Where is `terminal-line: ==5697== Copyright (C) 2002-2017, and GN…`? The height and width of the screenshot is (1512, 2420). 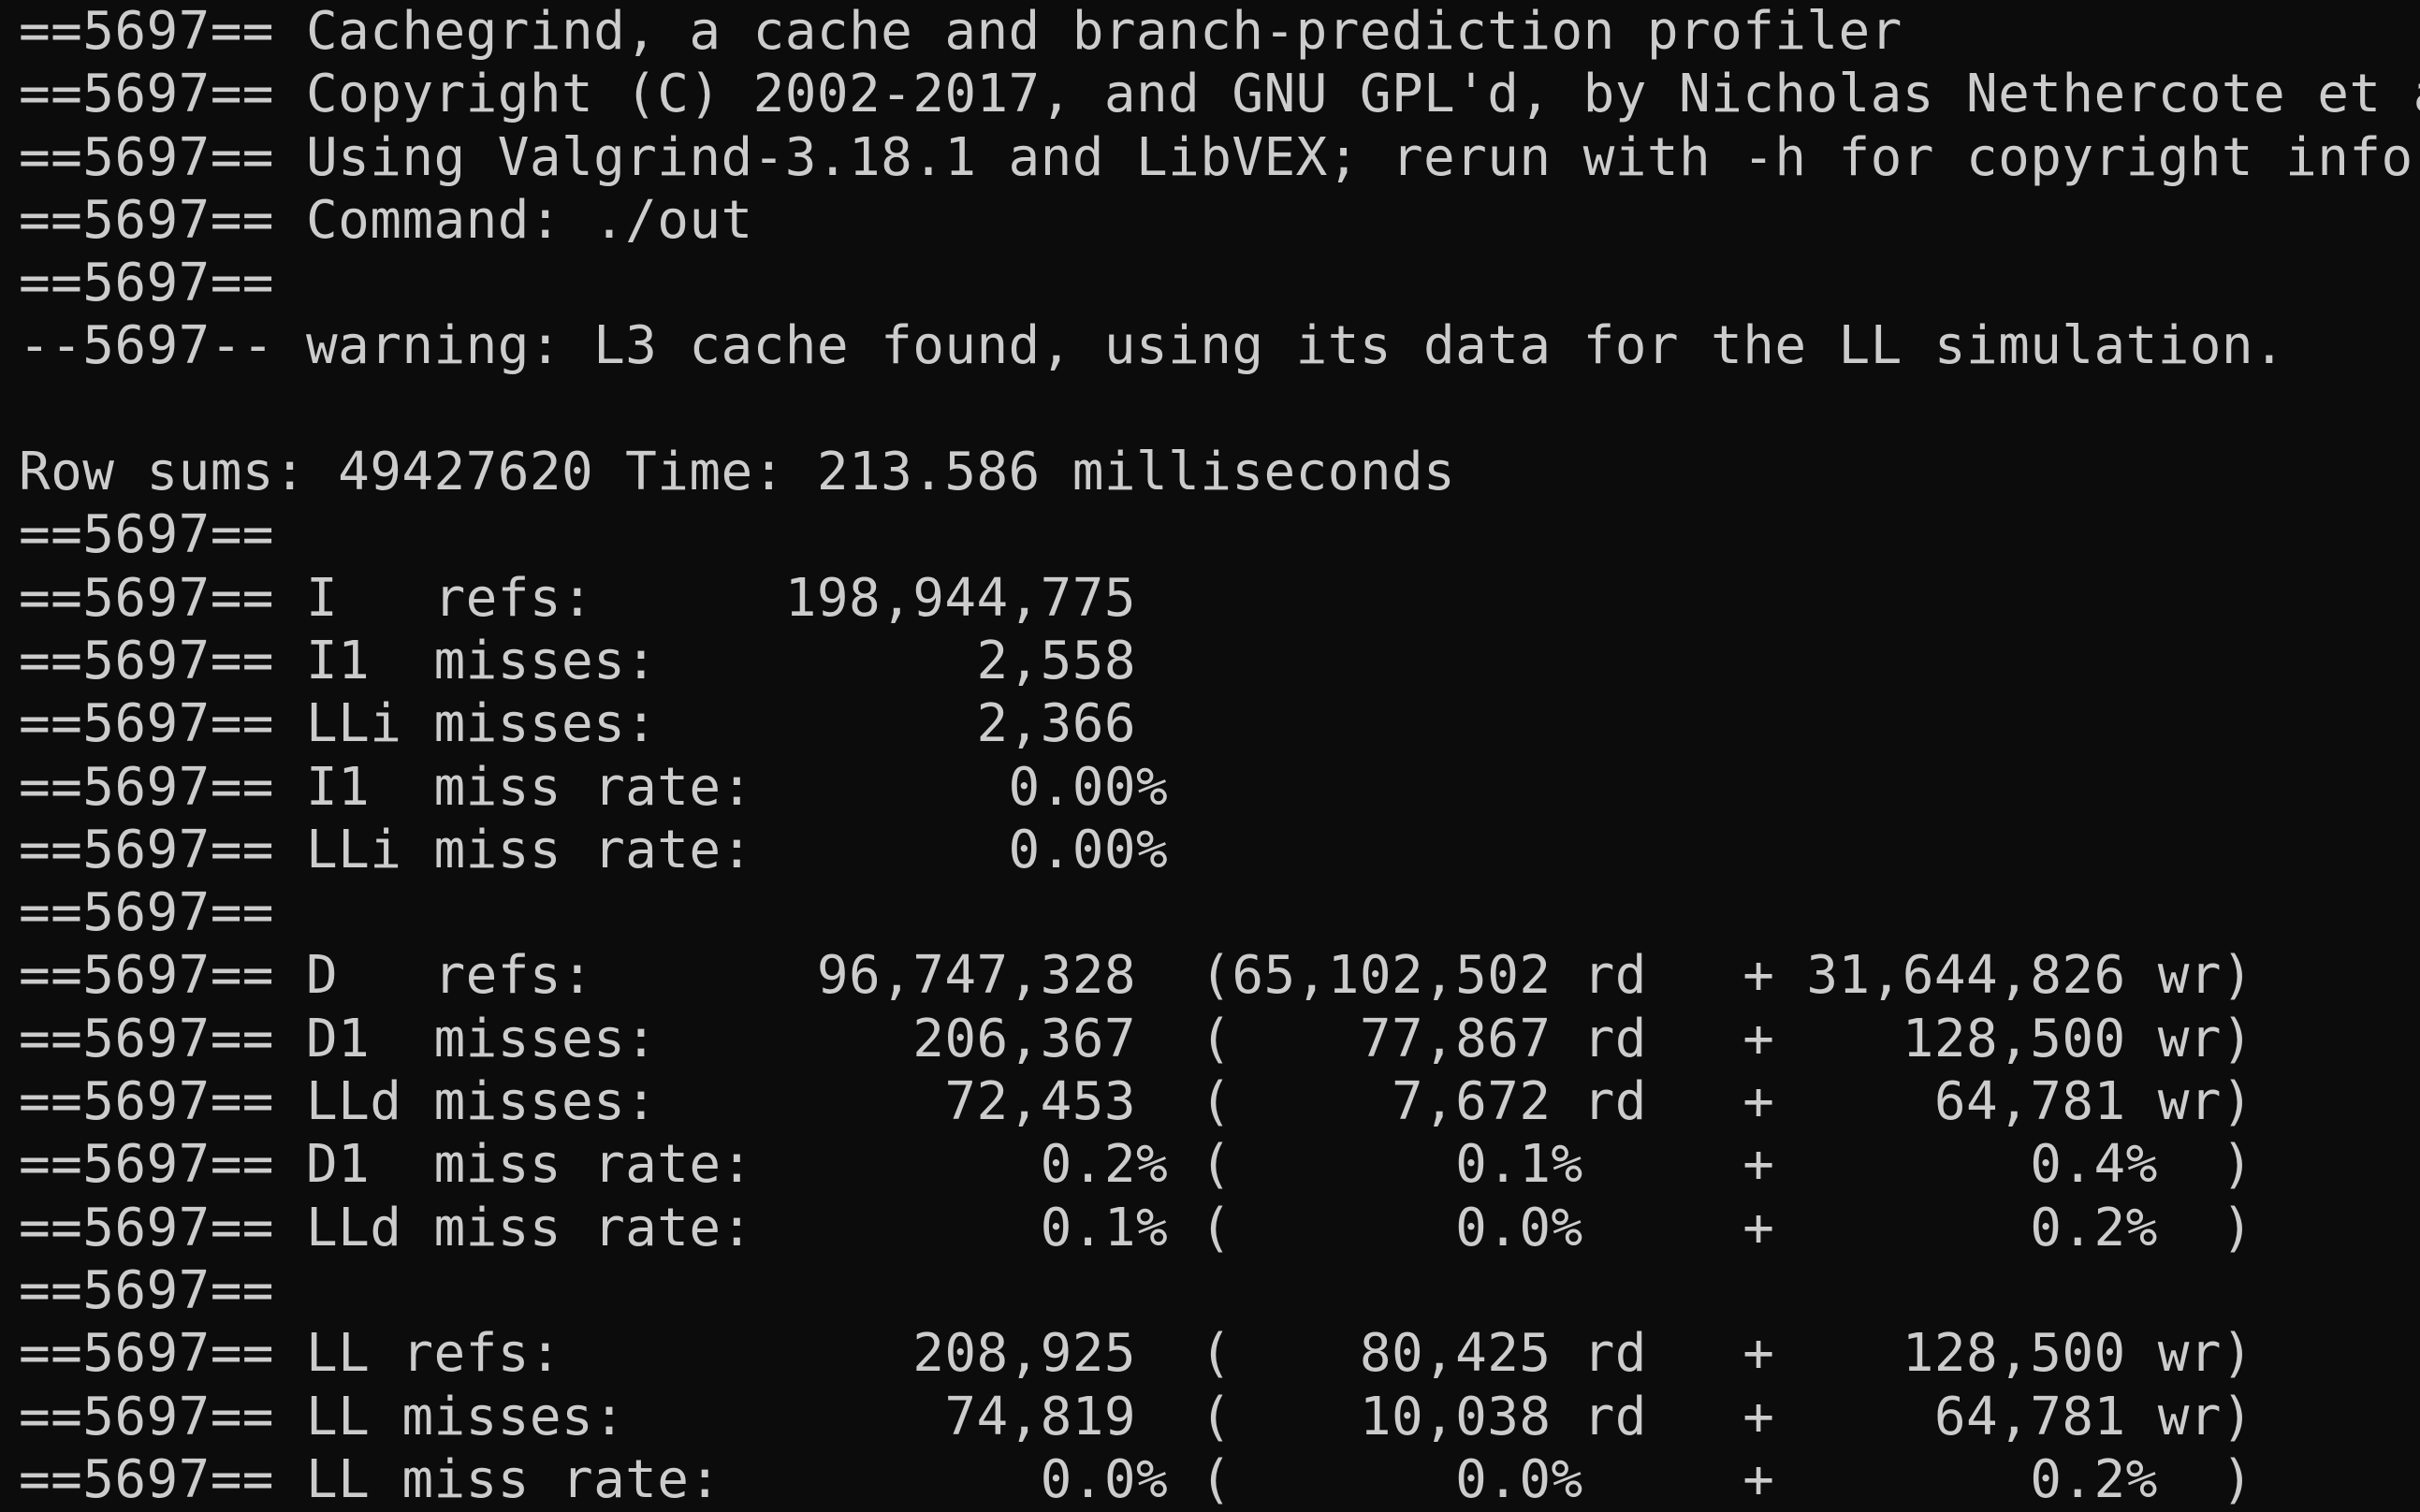 terminal-line: ==5697== Copyright (C) 2002-2017, and GN… is located at coordinates (1219, 94).